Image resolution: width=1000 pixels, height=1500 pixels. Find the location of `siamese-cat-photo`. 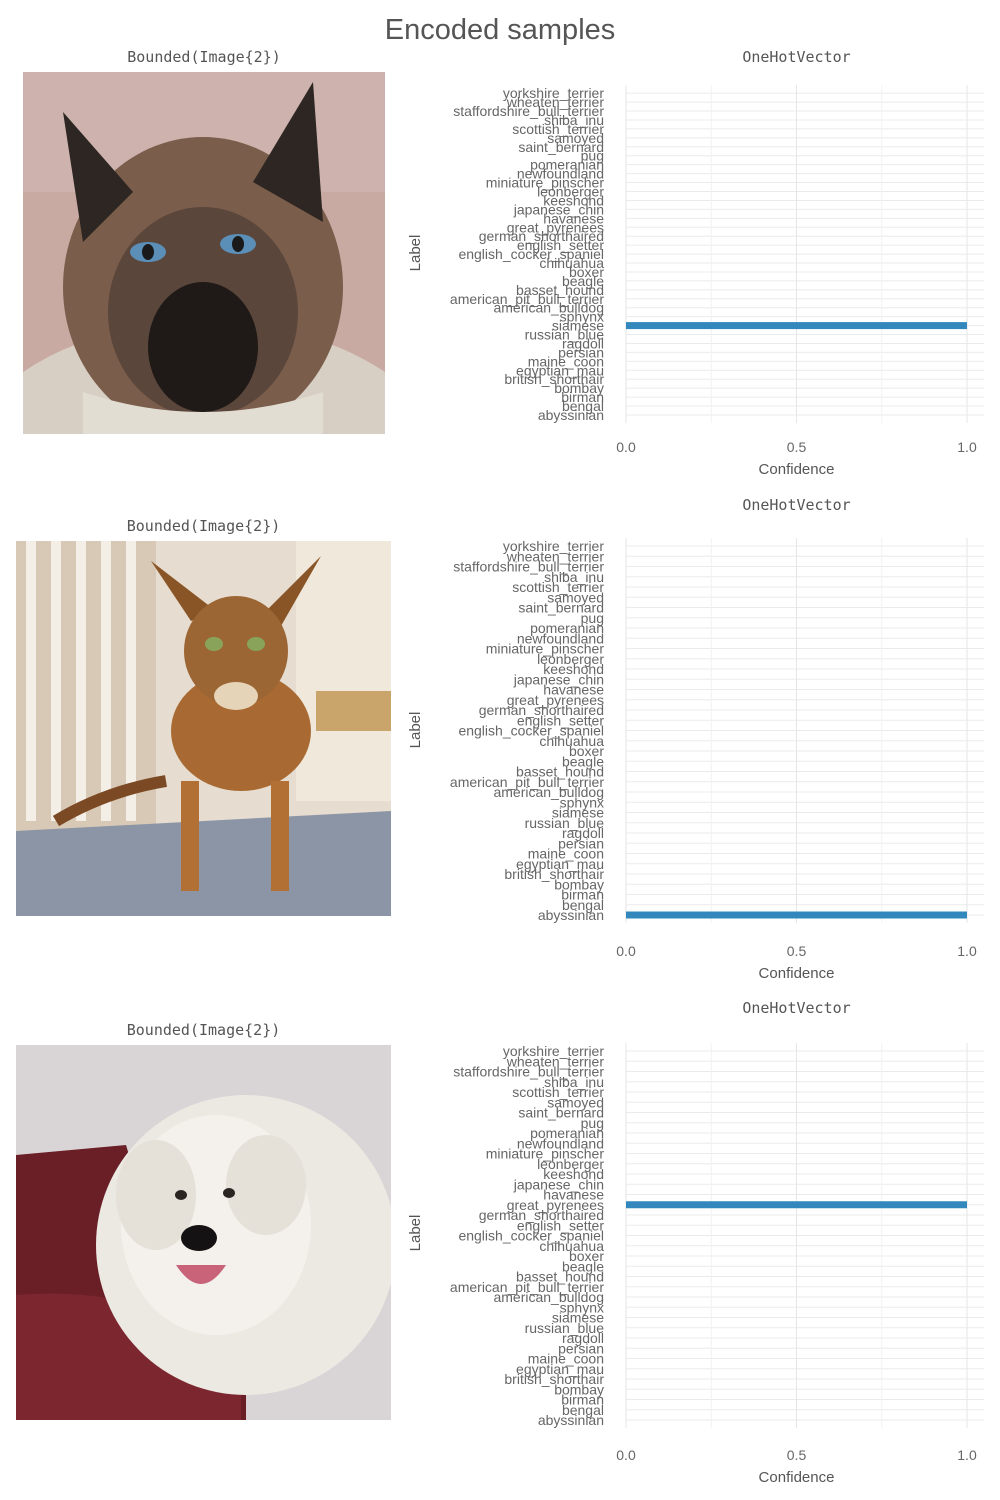

siamese-cat-photo is located at coordinates (204, 253).